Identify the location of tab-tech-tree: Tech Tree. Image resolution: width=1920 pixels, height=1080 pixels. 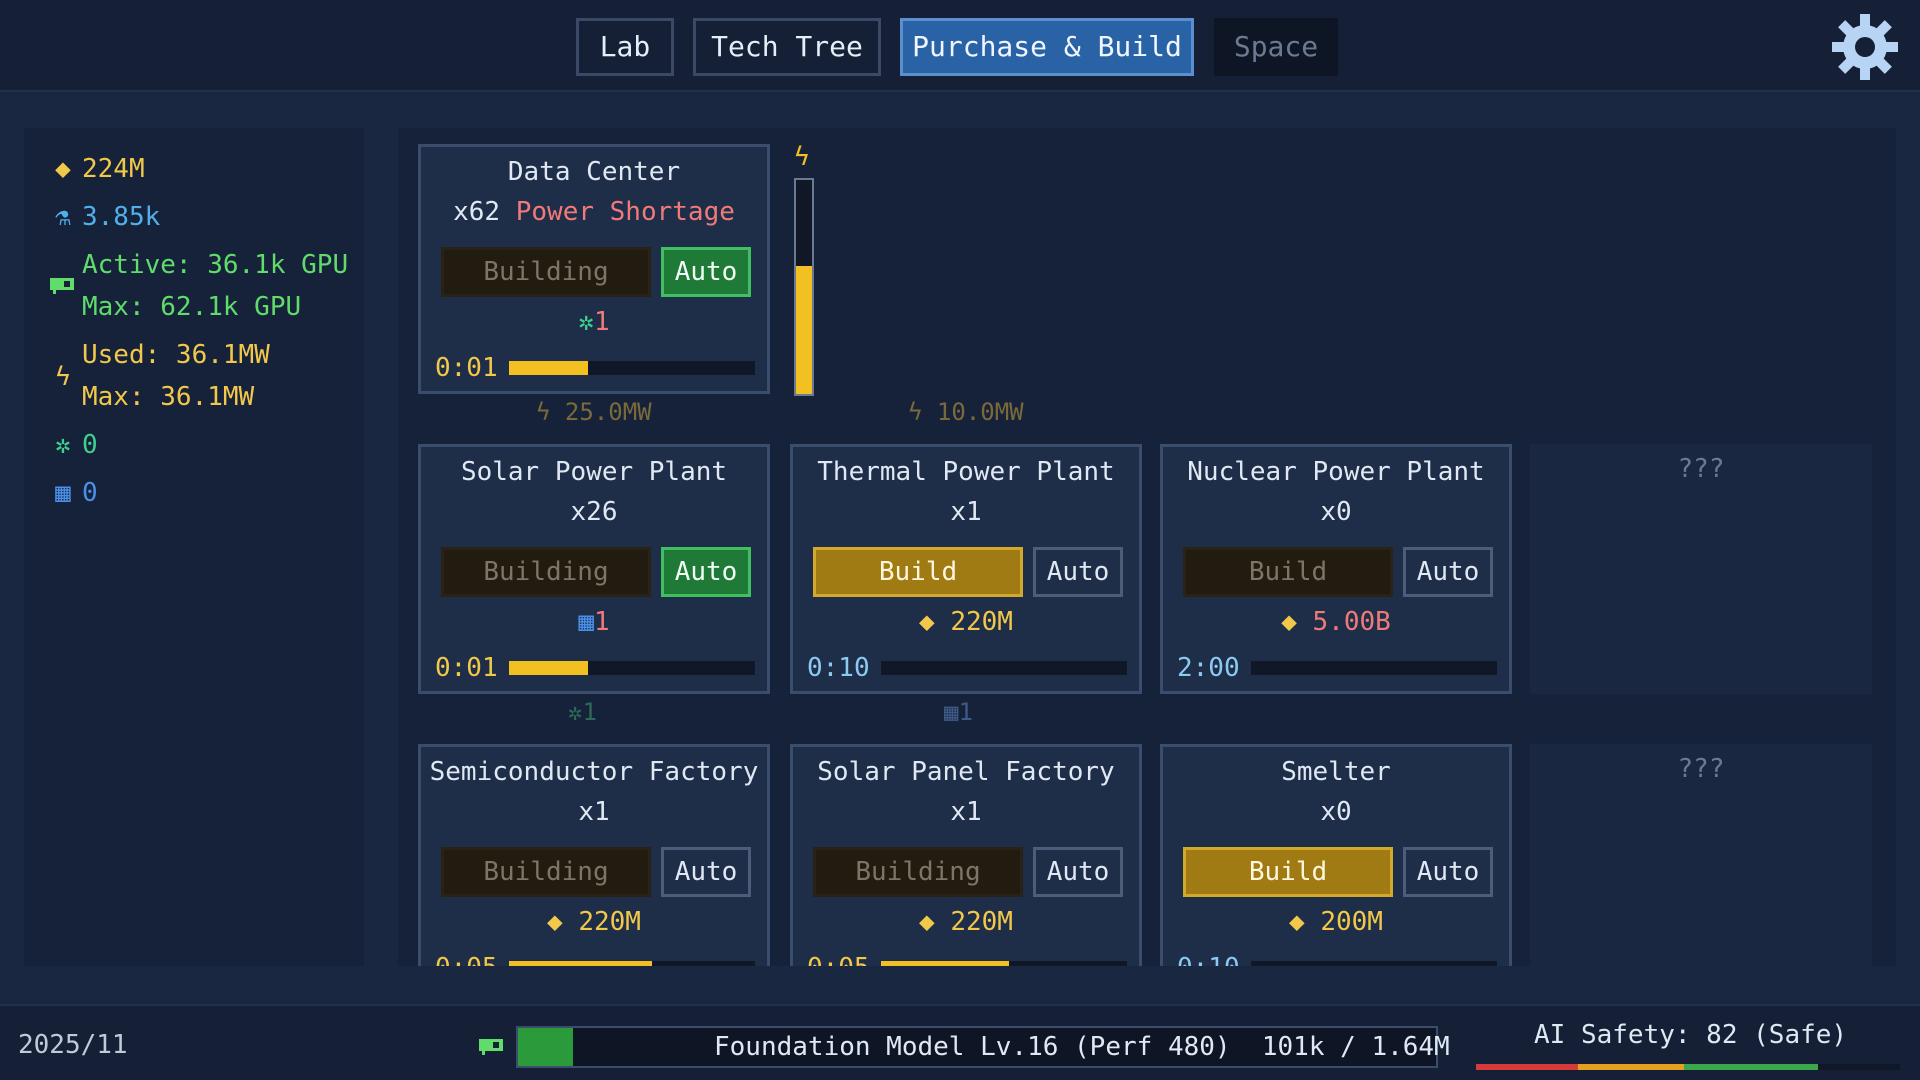
(787, 47).